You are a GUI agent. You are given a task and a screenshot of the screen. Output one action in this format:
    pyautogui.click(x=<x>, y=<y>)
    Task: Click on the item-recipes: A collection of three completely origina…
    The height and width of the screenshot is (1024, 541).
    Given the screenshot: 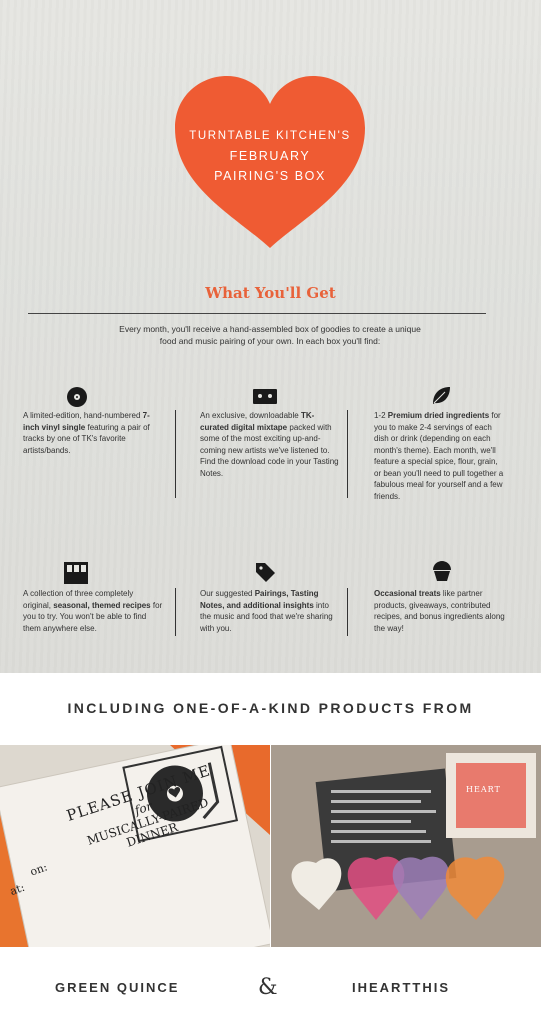 What is the action you would take?
    pyautogui.click(x=93, y=611)
    